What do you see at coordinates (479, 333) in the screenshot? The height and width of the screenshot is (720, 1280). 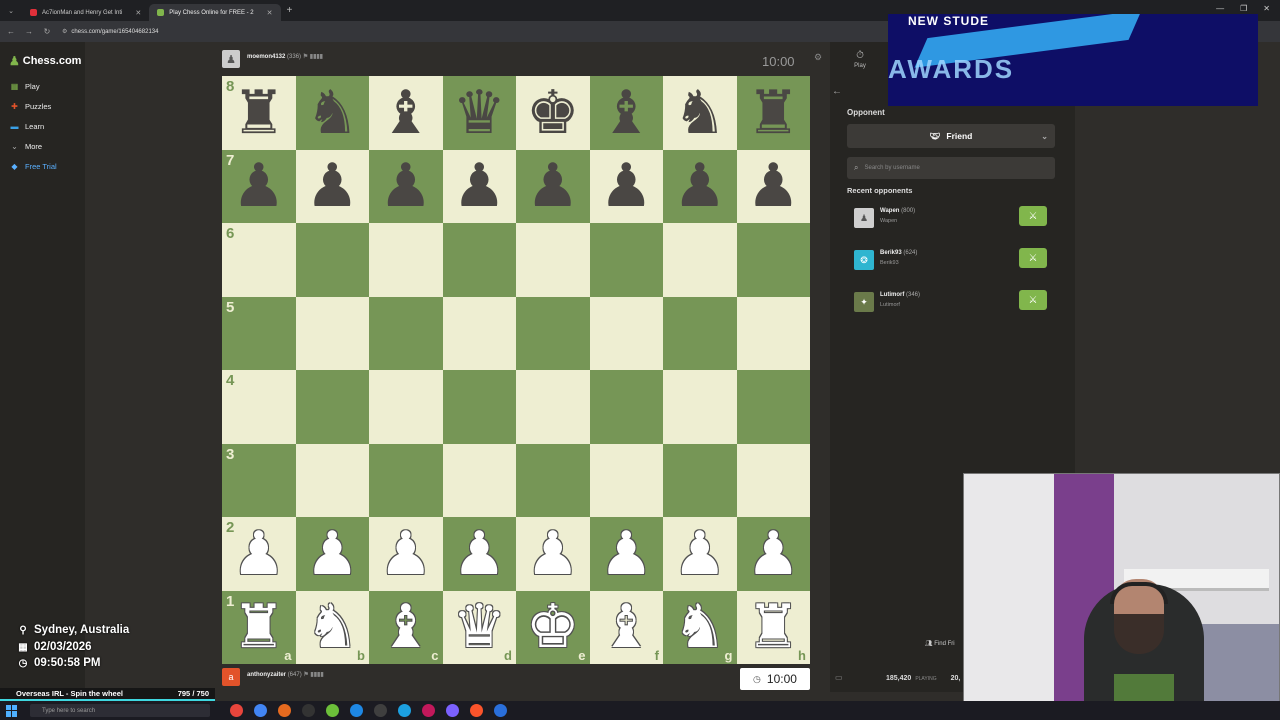 I see `square-d5` at bounding box center [479, 333].